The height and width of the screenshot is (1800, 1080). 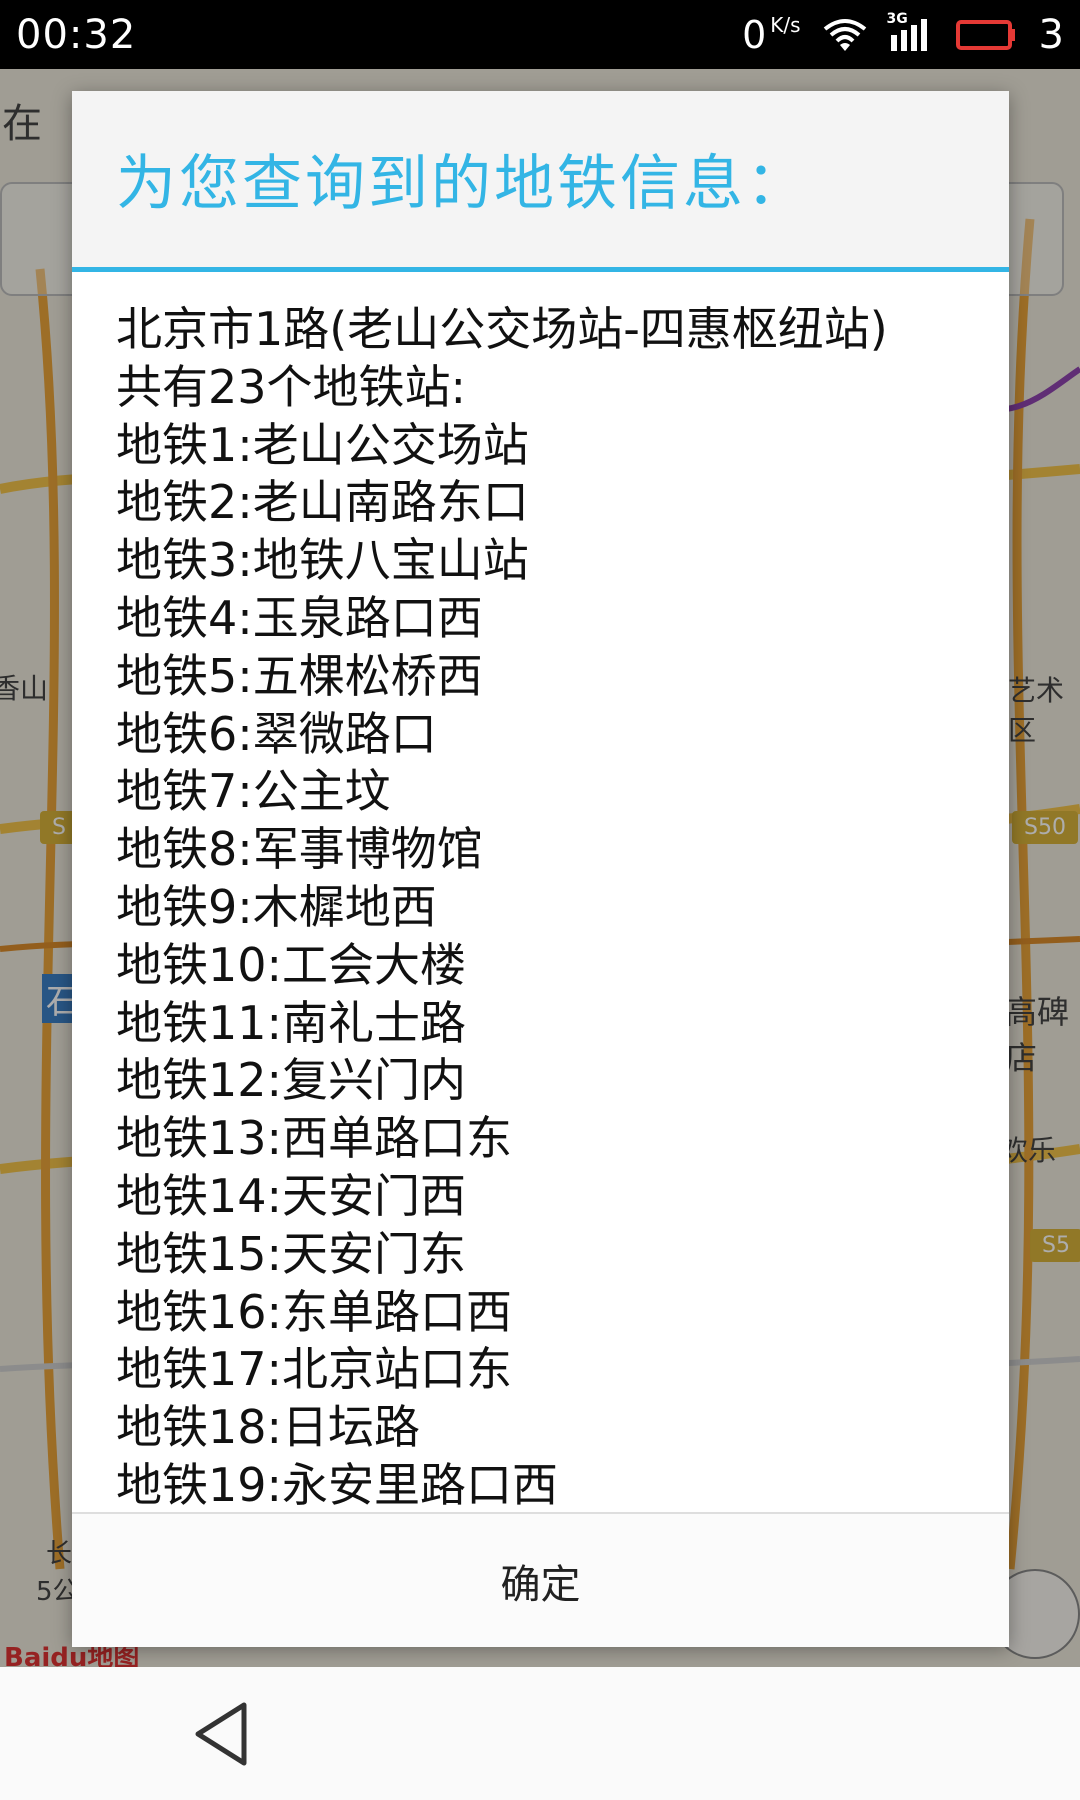 I want to click on network-speed-value: 0, so click(x=754, y=34).